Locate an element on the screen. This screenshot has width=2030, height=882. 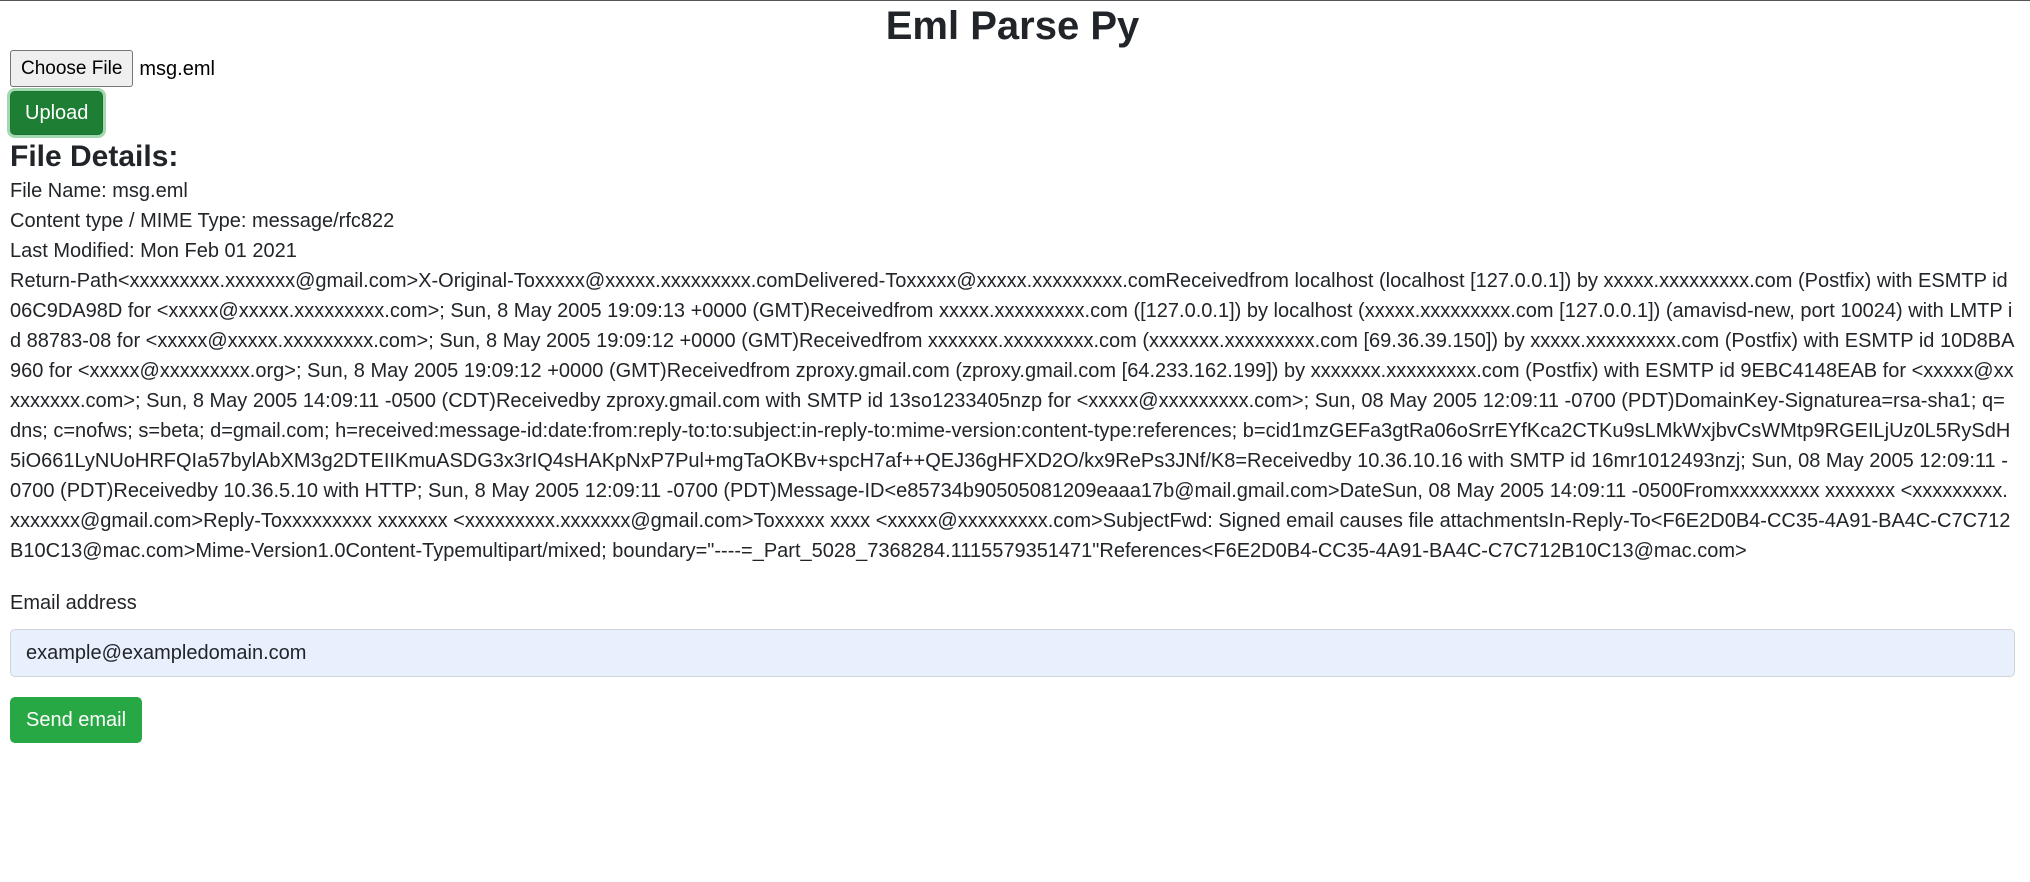
upload-button: Upload is located at coordinates (57, 113).